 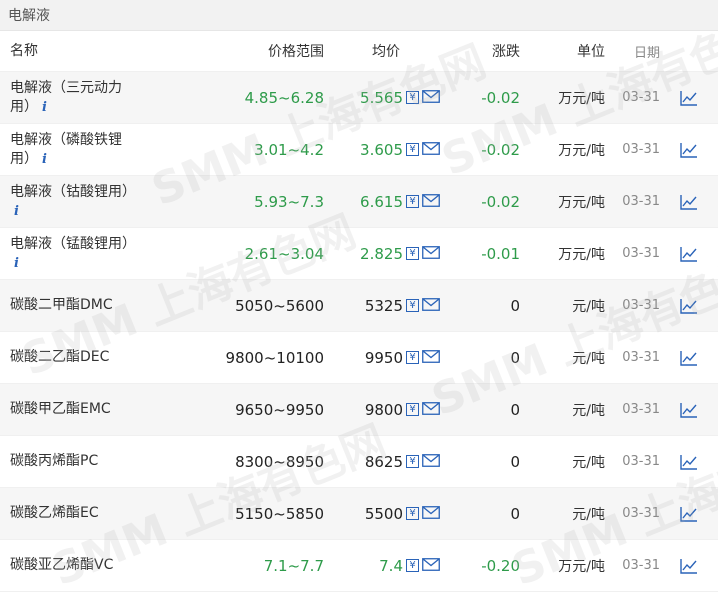 I want to click on product-name-line1: 碳酸甲乙酯EMC, so click(x=60, y=409).